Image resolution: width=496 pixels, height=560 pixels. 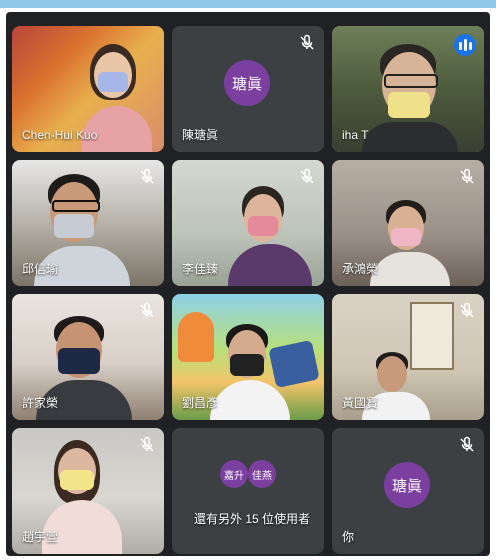 What do you see at coordinates (40, 403) in the screenshot?
I see `participant-name: 許家榮` at bounding box center [40, 403].